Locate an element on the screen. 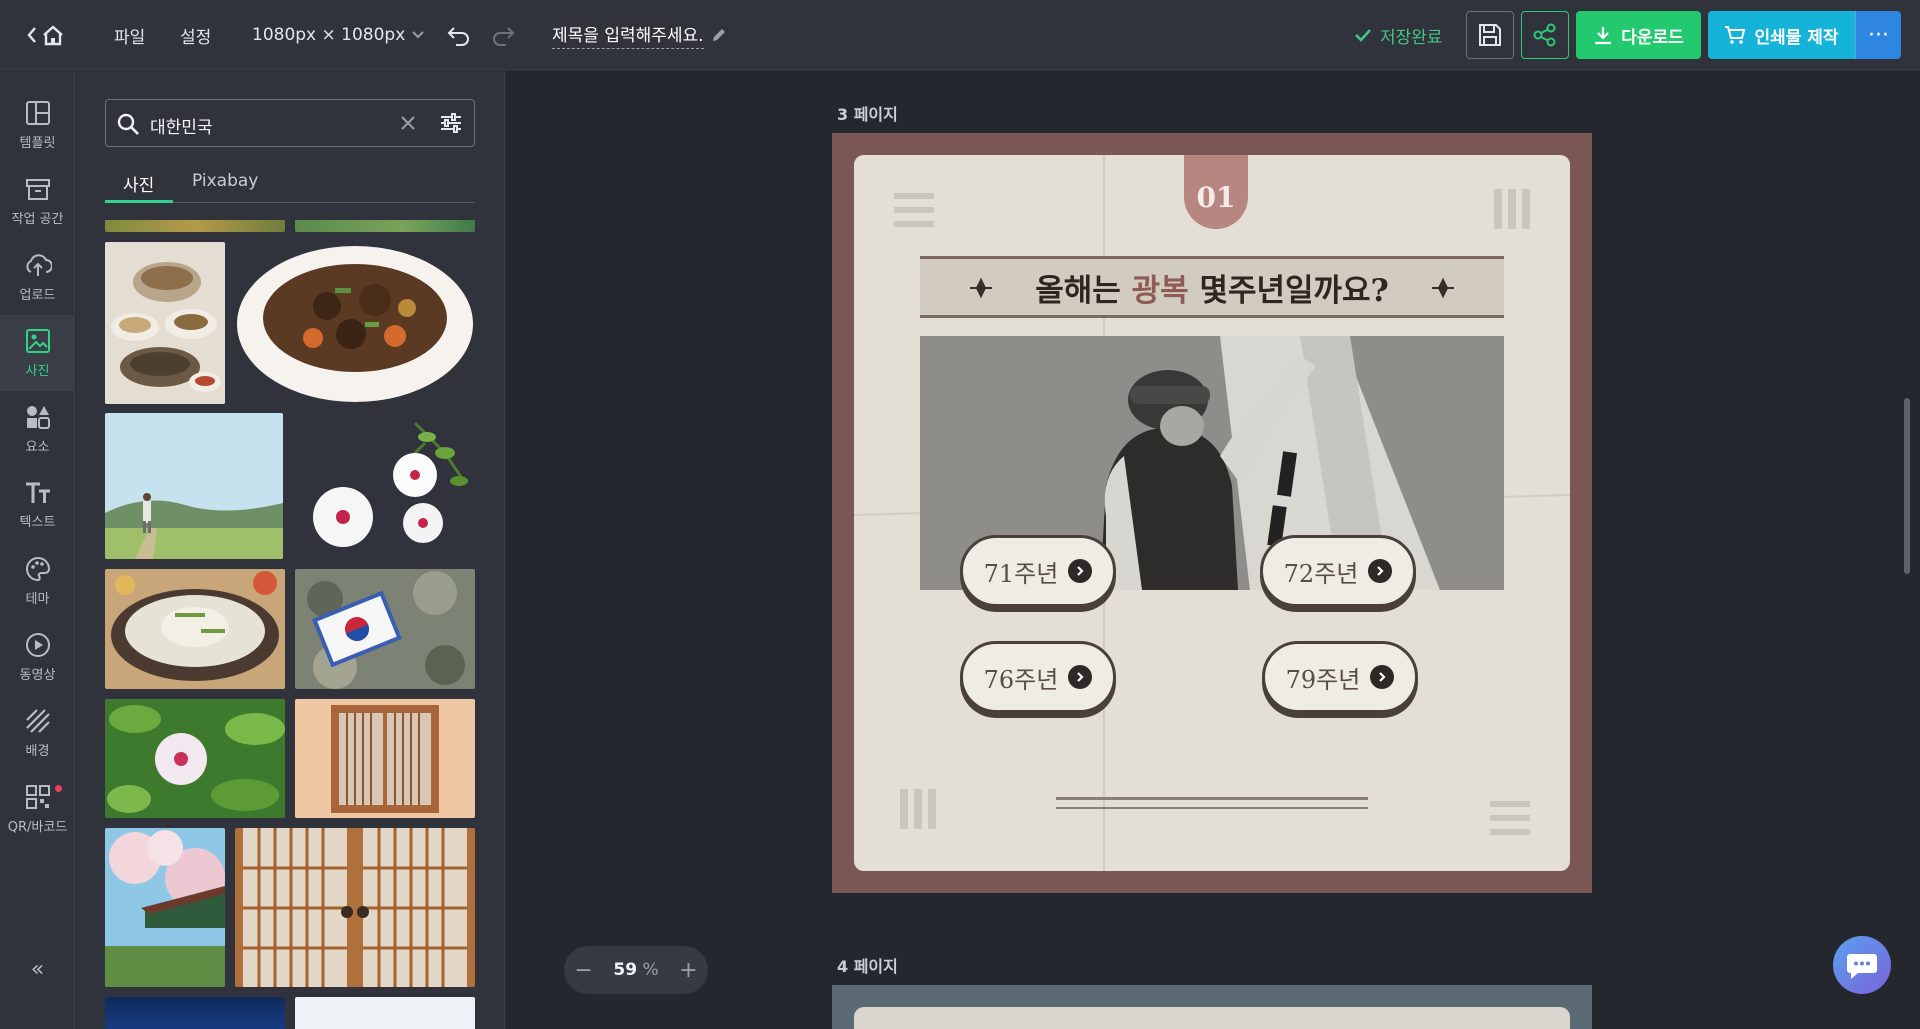  food-platter-image is located at coordinates (165, 323).